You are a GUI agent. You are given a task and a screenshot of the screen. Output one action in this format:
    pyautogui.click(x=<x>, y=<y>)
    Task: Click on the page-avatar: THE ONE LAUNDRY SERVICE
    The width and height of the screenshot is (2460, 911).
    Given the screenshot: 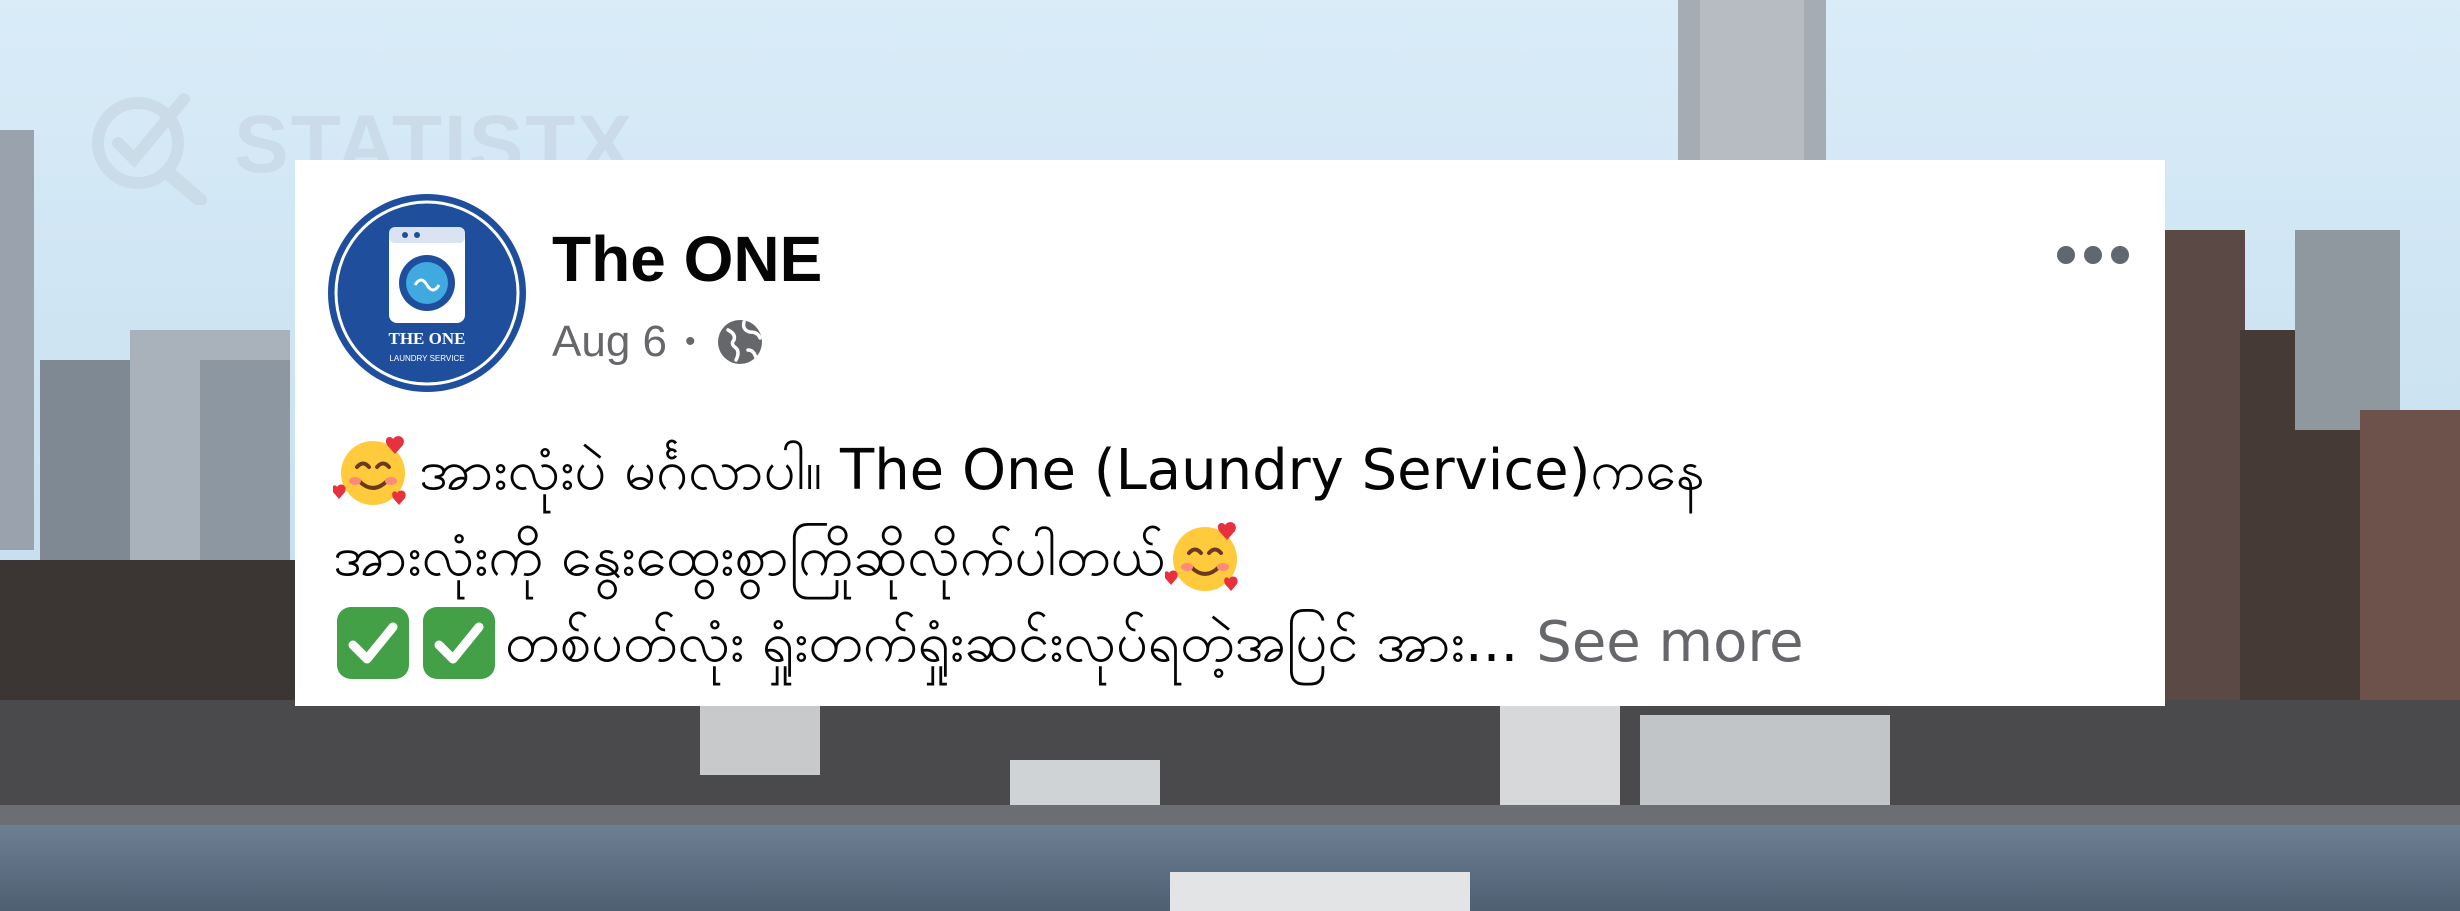 What is the action you would take?
    pyautogui.click(x=427, y=293)
    